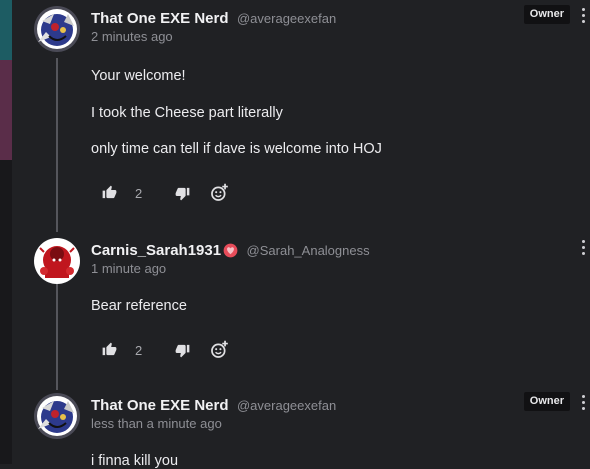 The width and height of the screenshot is (590, 469). I want to click on timestamp: 1 minute ago, so click(129, 268).